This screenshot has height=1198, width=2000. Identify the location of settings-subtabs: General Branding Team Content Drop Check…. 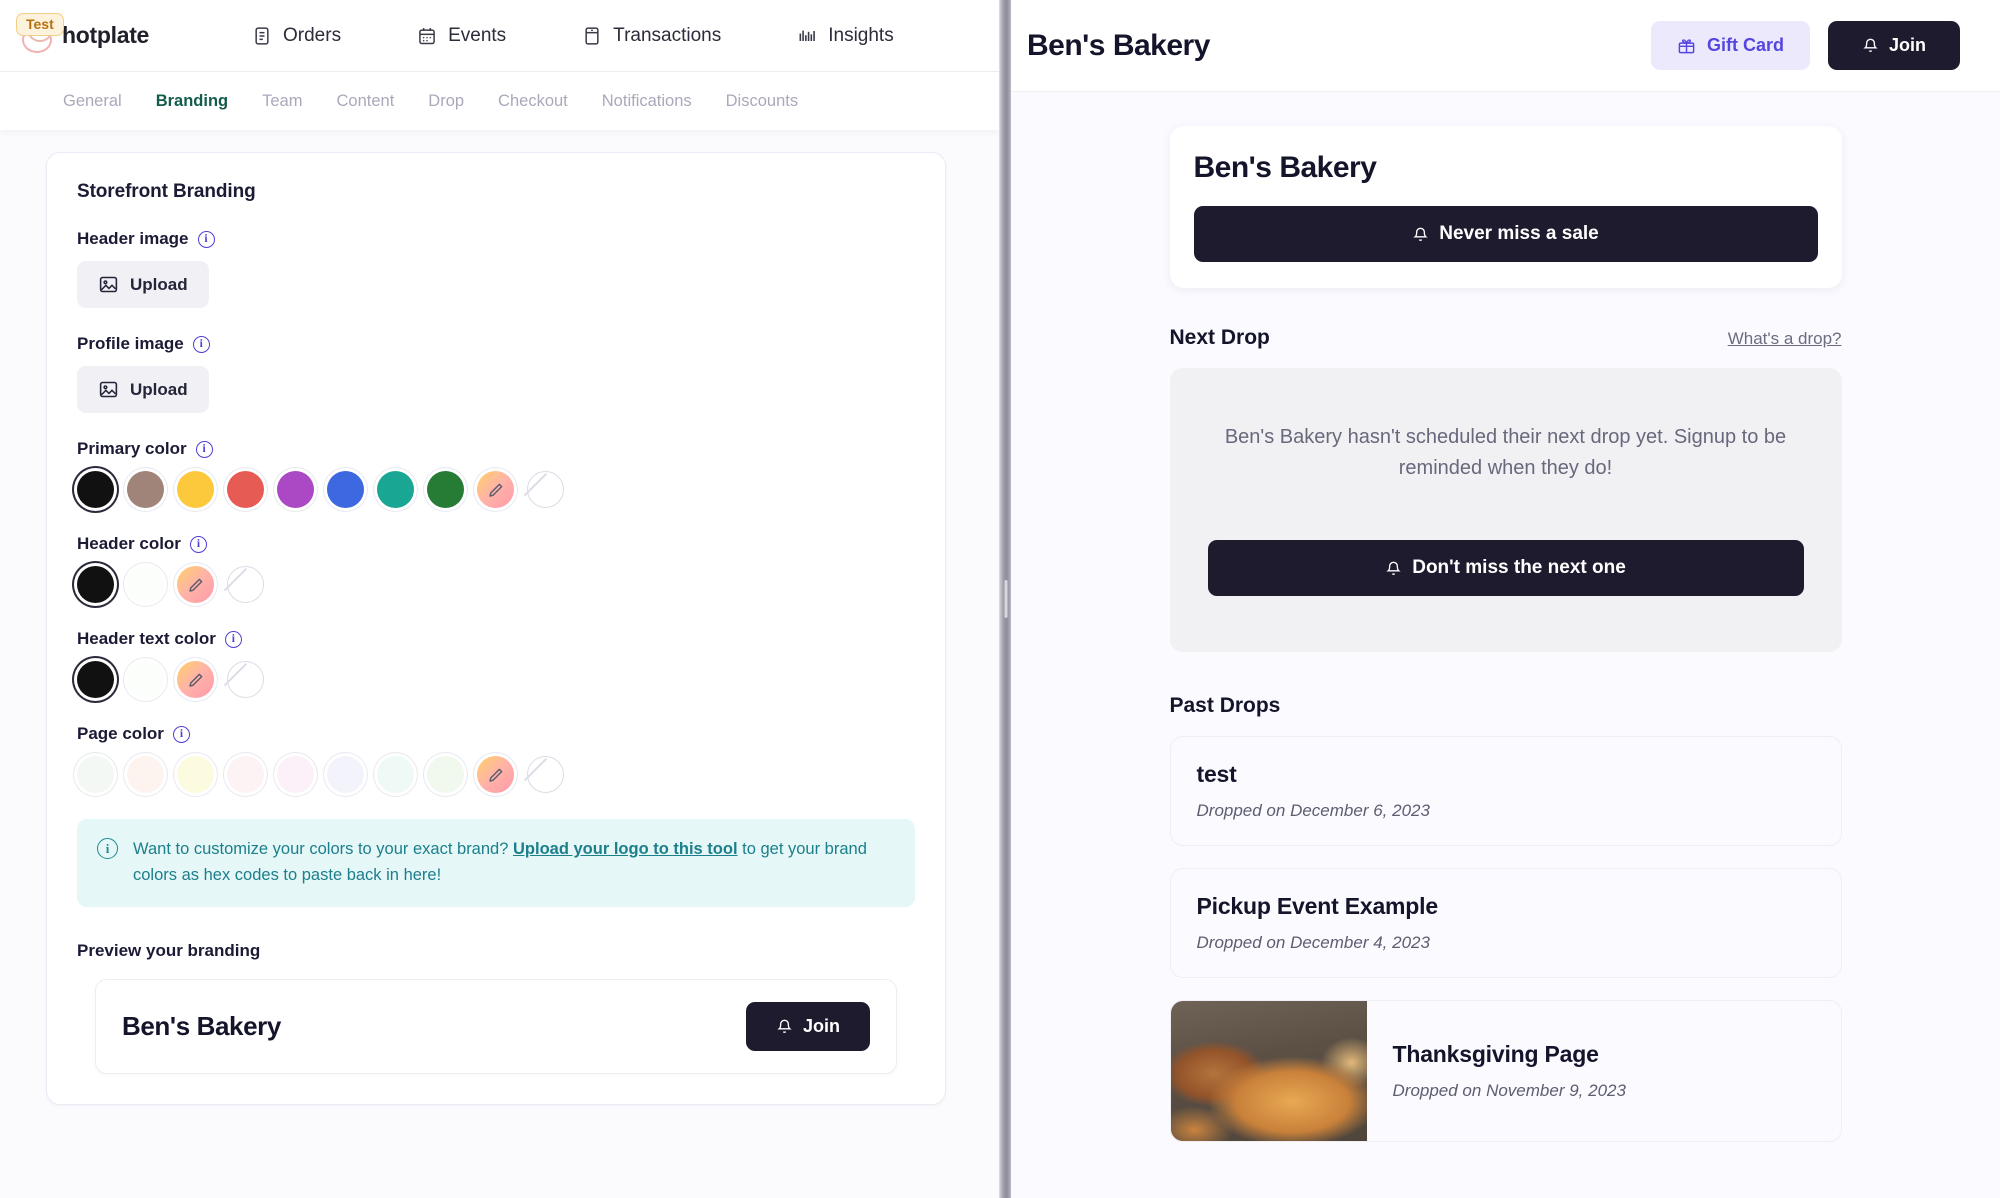
(499, 101).